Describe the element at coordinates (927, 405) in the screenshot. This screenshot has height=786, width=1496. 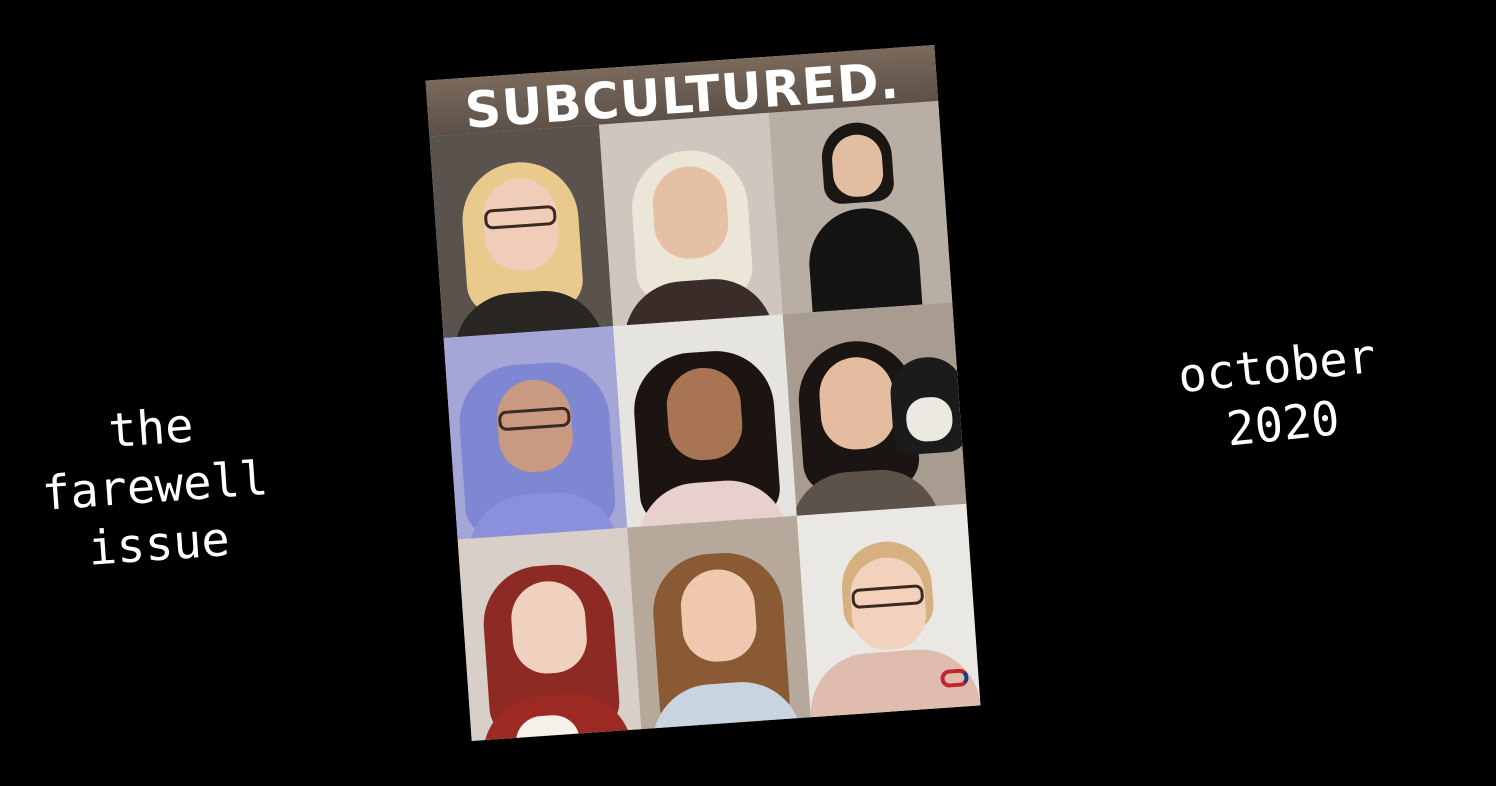
I see `dog-photo` at that location.